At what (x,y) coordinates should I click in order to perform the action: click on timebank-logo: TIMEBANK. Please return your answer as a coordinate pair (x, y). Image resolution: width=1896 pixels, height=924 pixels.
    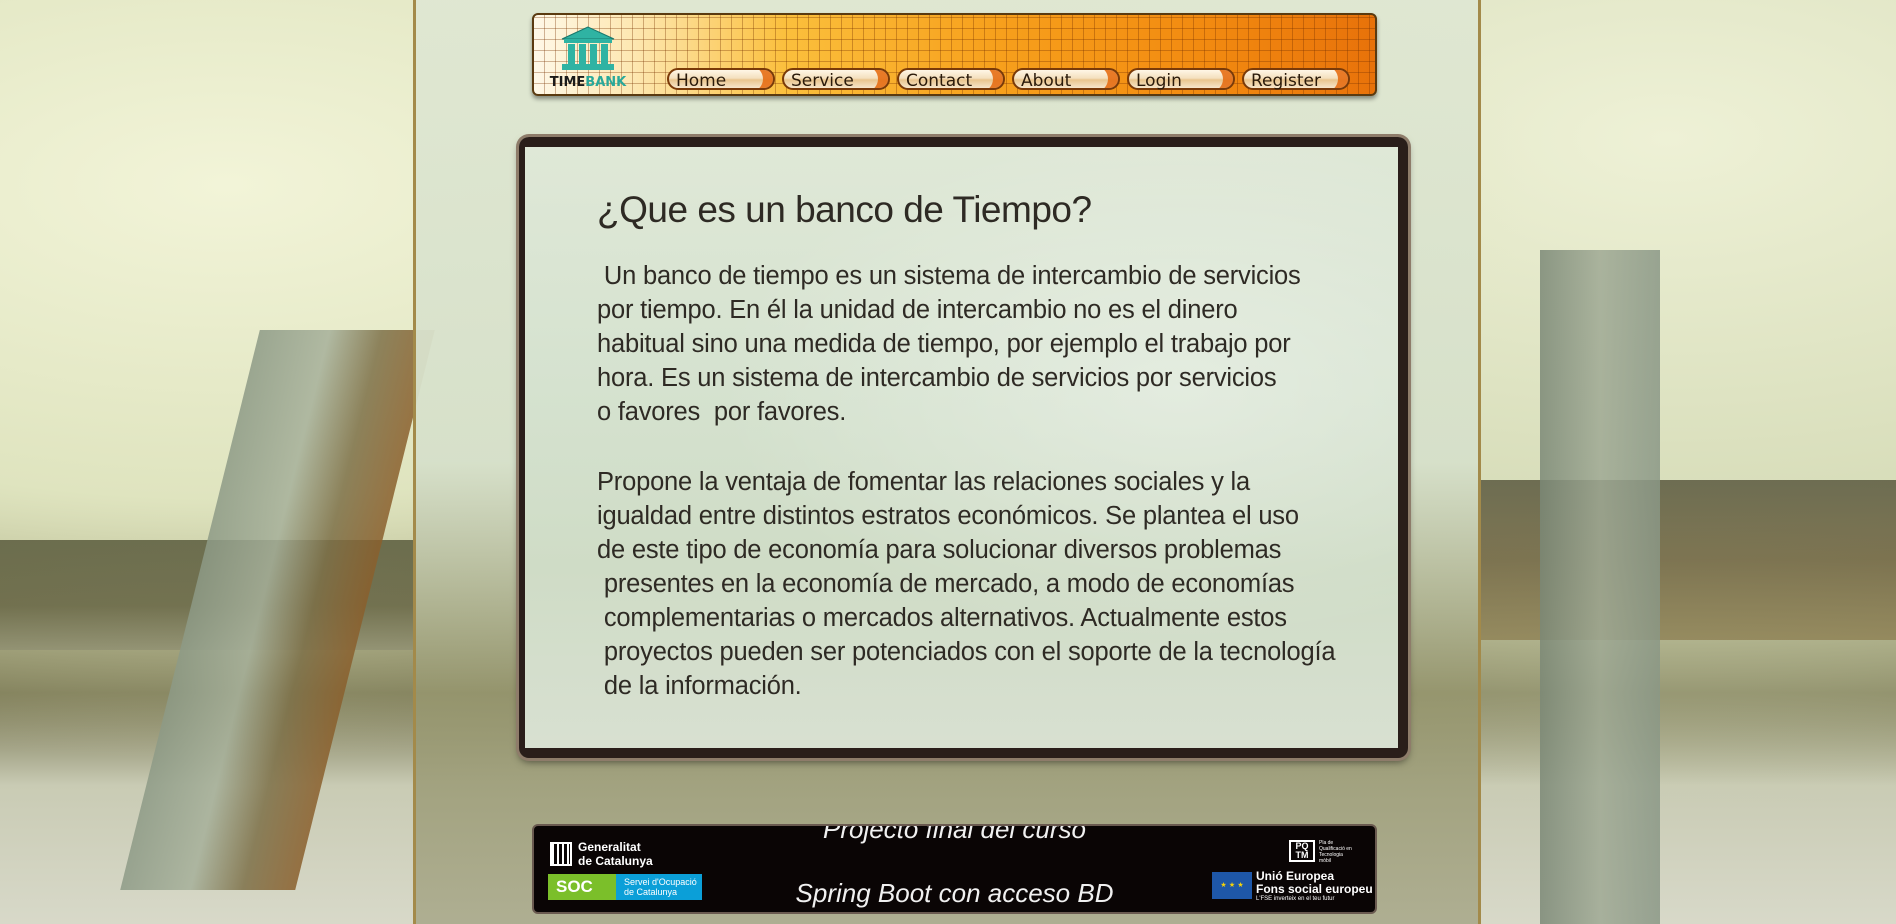
    Looking at the image, I should click on (588, 56).